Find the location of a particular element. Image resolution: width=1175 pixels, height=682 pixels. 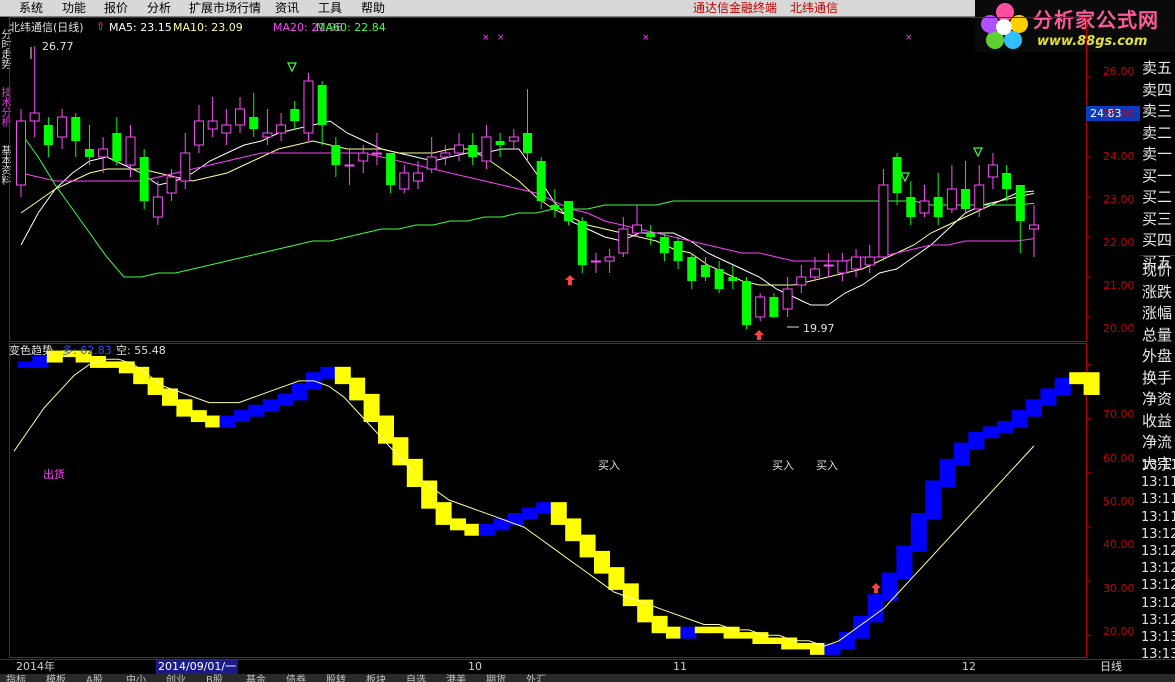

period-label: 日线 is located at coordinates (1111, 667).